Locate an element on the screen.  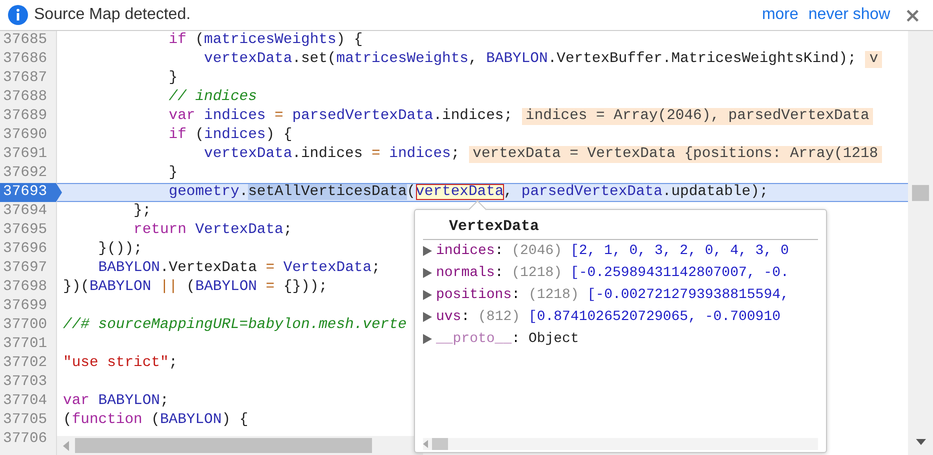
line-number: 37690 is located at coordinates (28, 135).